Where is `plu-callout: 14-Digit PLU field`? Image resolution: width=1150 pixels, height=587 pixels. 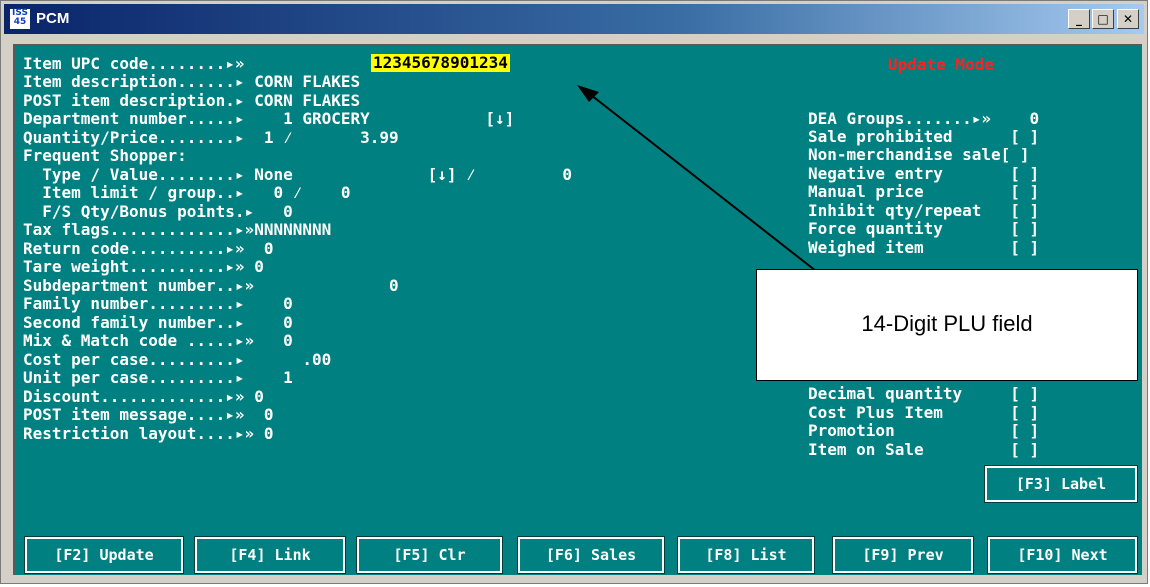
plu-callout: 14-Digit PLU field is located at coordinates (947, 325).